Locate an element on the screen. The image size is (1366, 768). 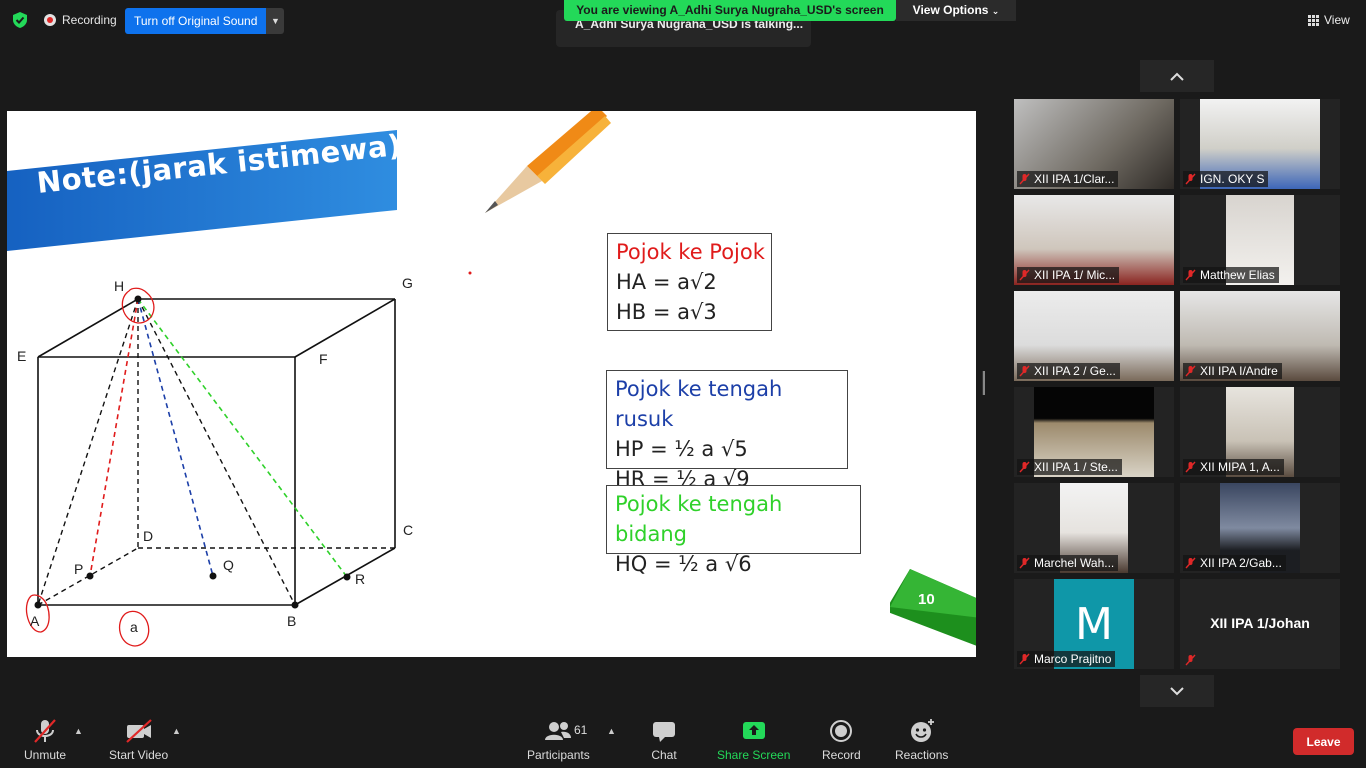
audio-options-caret-icon: ▲ is located at coordinates (78, 731).